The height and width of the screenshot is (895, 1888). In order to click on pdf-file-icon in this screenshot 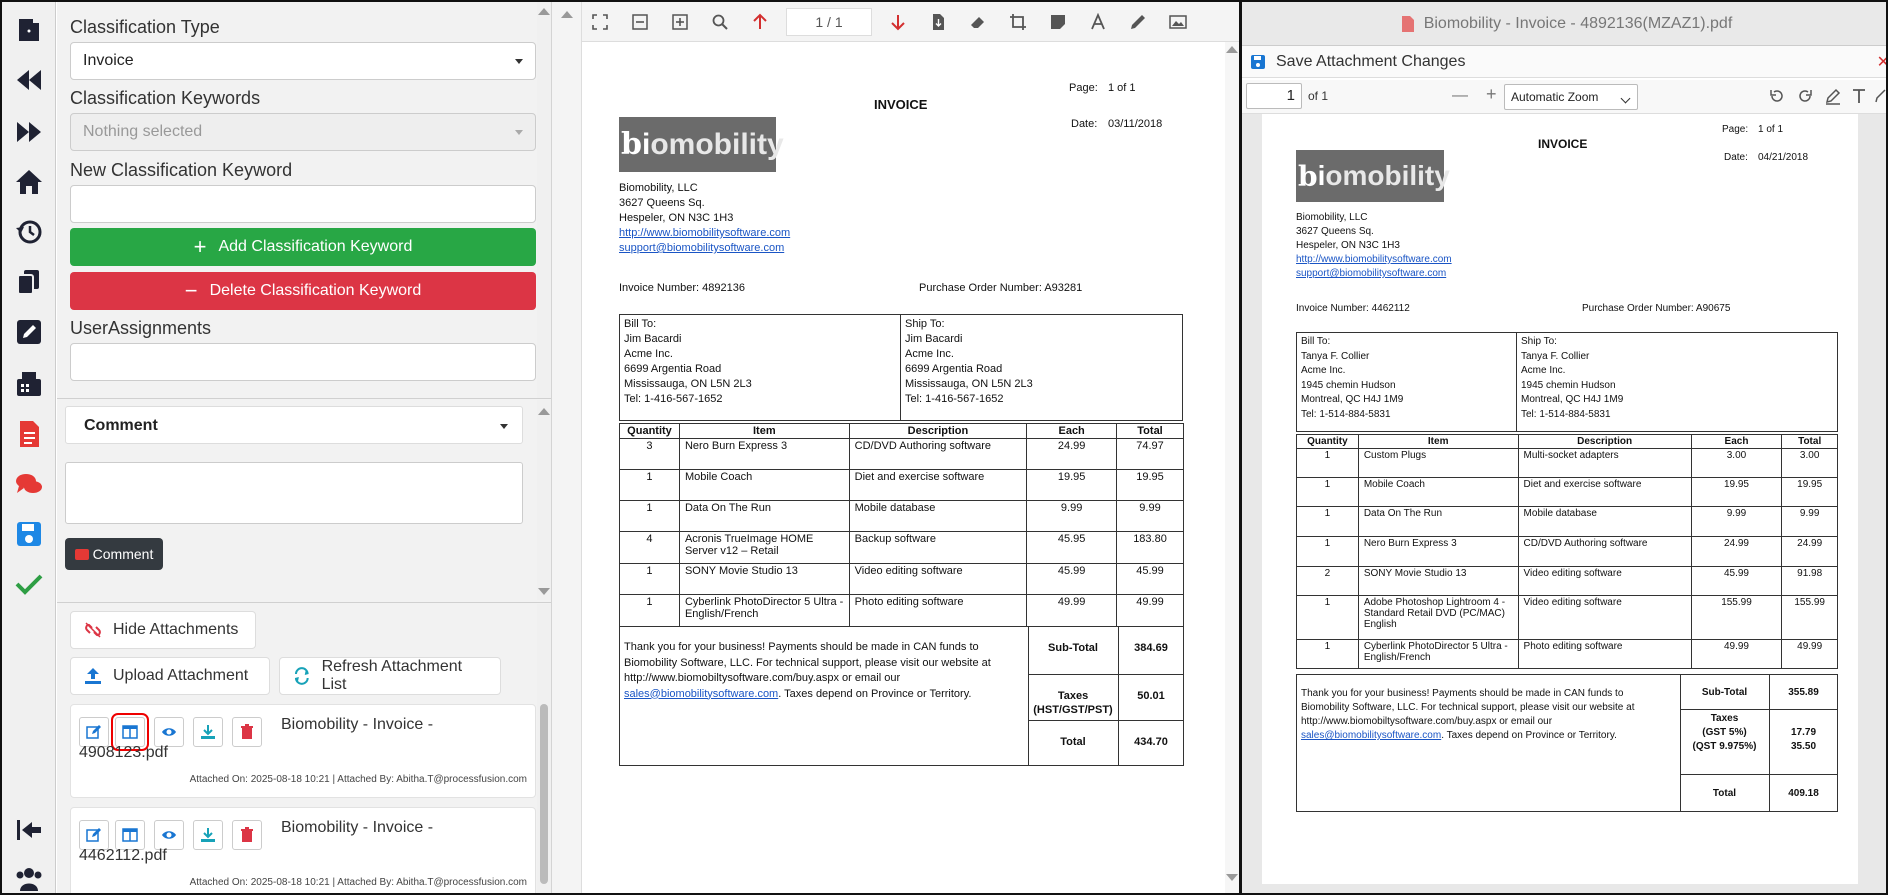, I will do `click(1407, 23)`.